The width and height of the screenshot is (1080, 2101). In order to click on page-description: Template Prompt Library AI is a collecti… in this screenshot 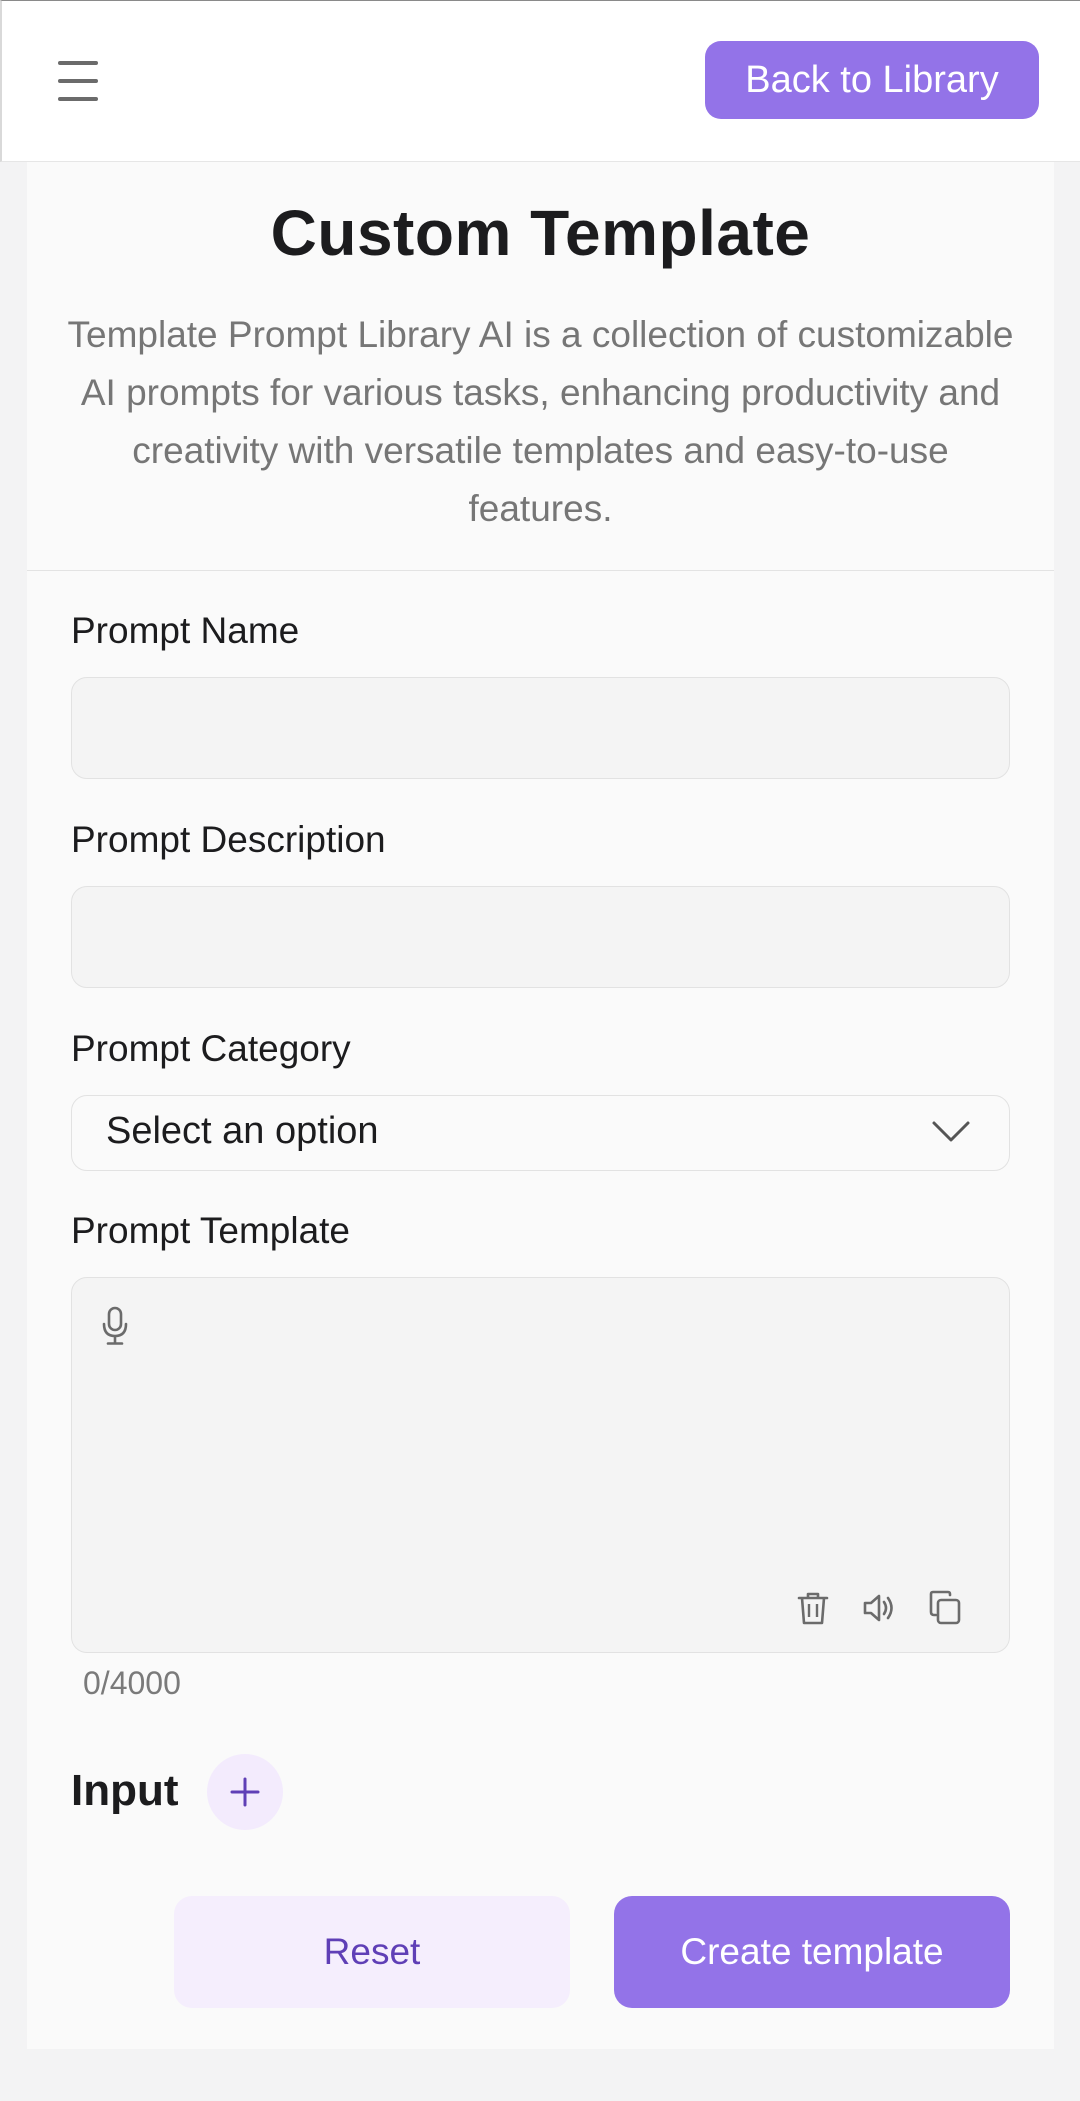, I will do `click(540, 421)`.